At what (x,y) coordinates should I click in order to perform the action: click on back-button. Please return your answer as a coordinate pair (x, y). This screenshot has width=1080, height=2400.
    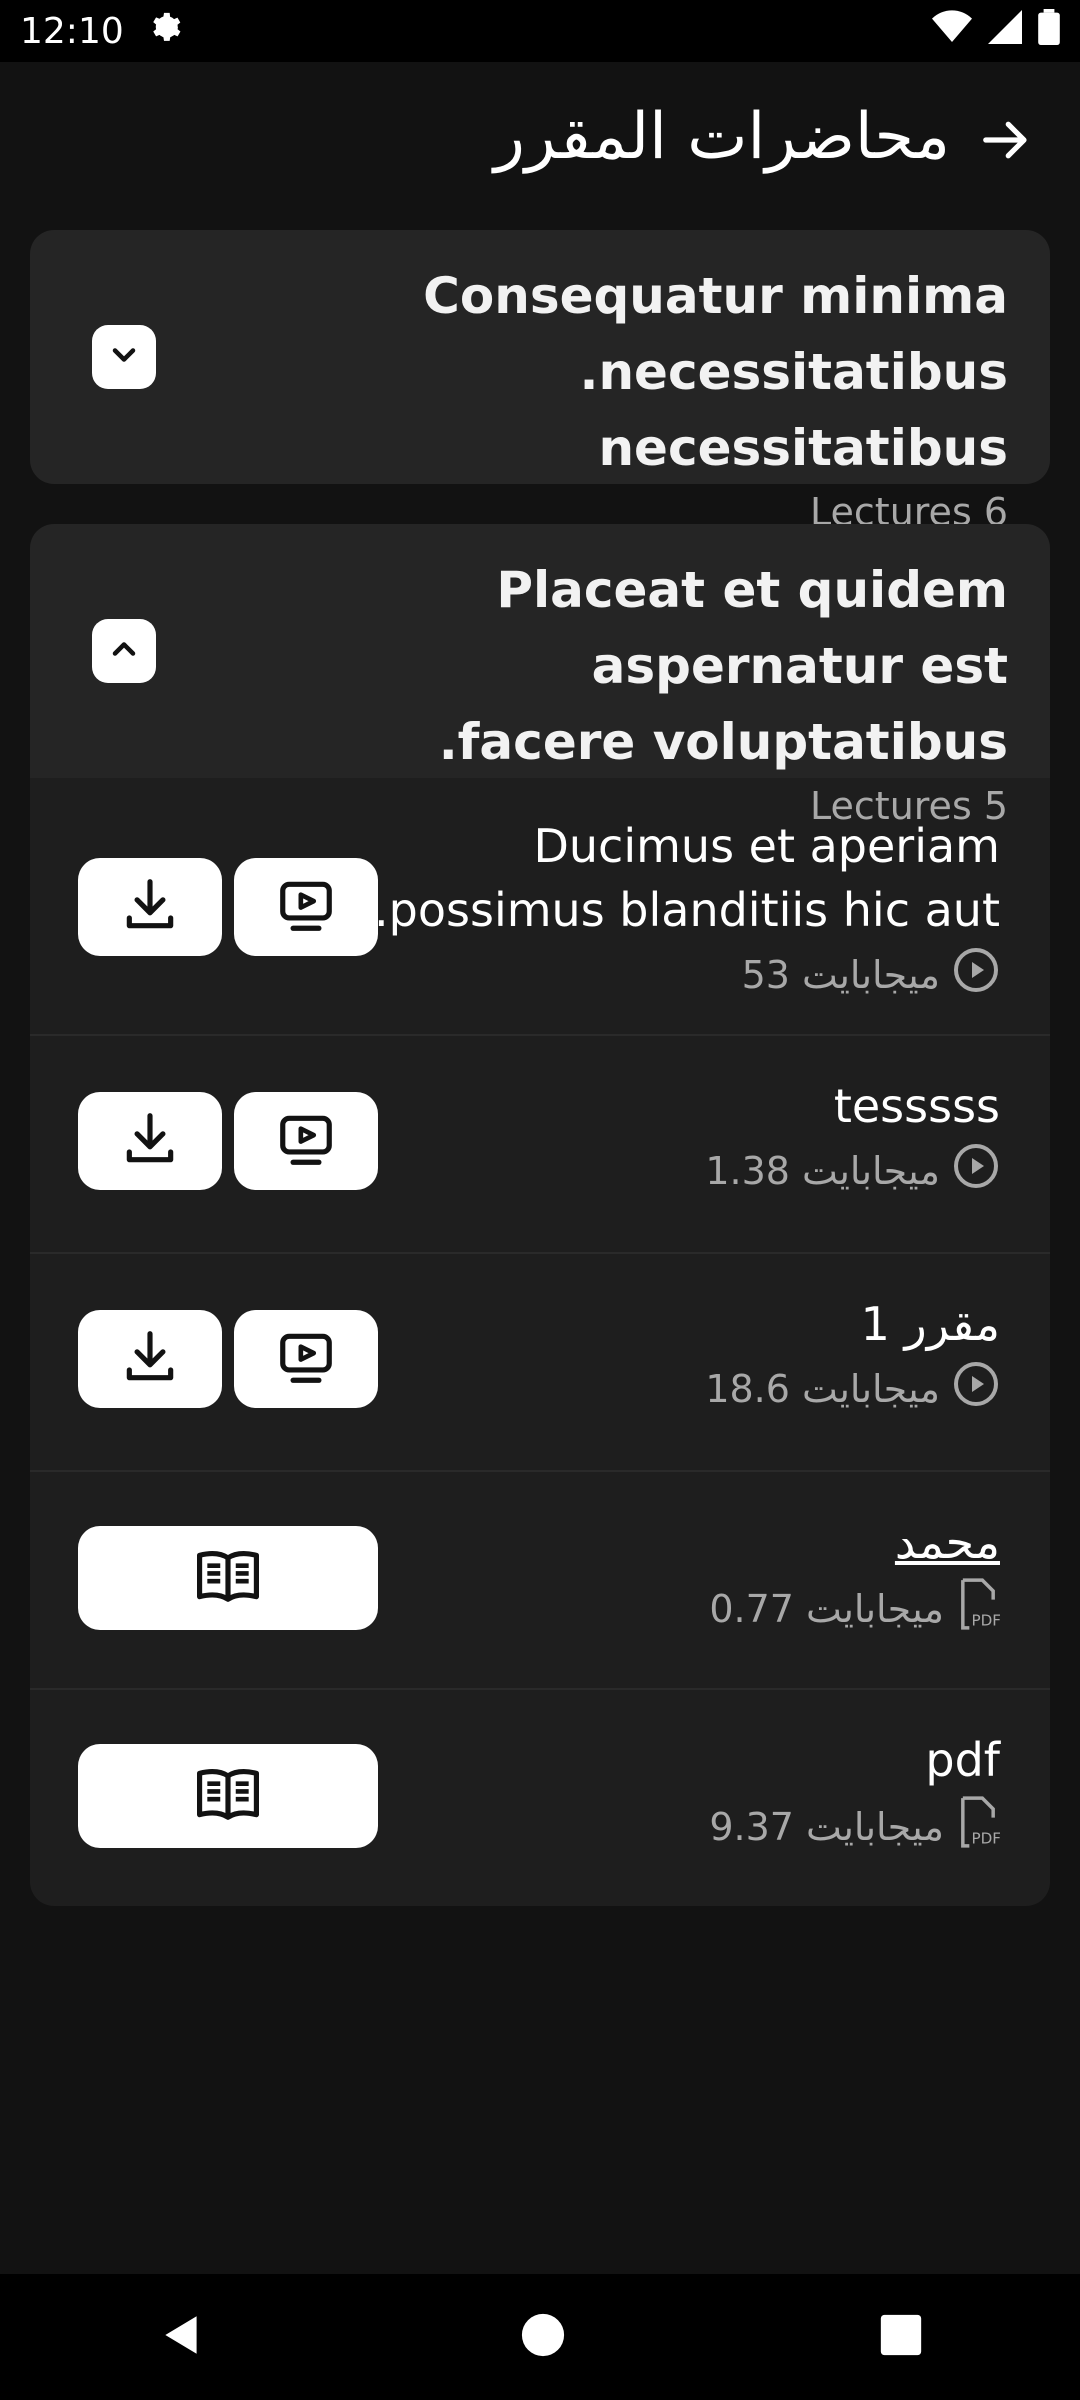
    Looking at the image, I should click on (1006, 142).